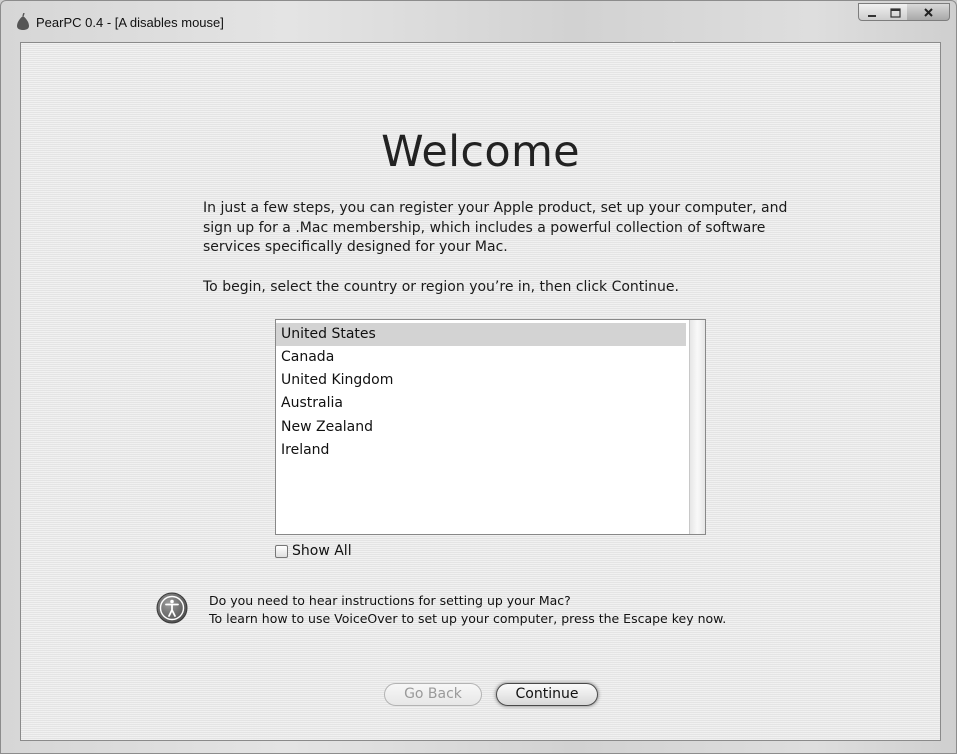 Image resolution: width=957 pixels, height=754 pixels. I want to click on maximize-button, so click(895, 12).